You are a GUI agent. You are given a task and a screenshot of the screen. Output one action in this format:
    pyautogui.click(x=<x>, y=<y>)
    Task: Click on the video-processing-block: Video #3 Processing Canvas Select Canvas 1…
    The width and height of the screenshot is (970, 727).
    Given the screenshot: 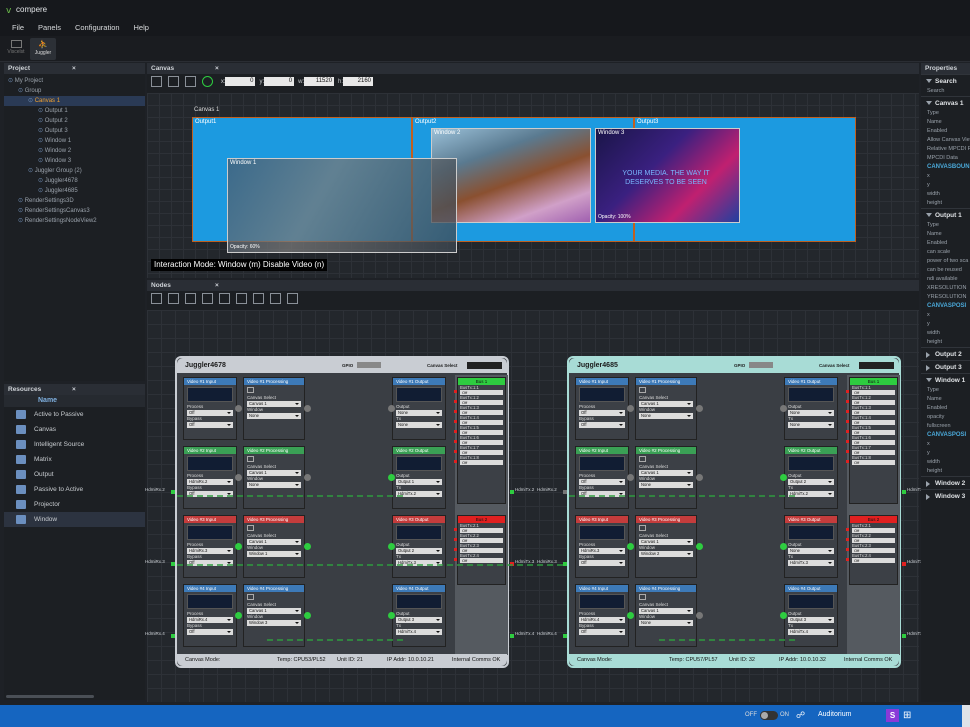 What is the action you would take?
    pyautogui.click(x=274, y=546)
    